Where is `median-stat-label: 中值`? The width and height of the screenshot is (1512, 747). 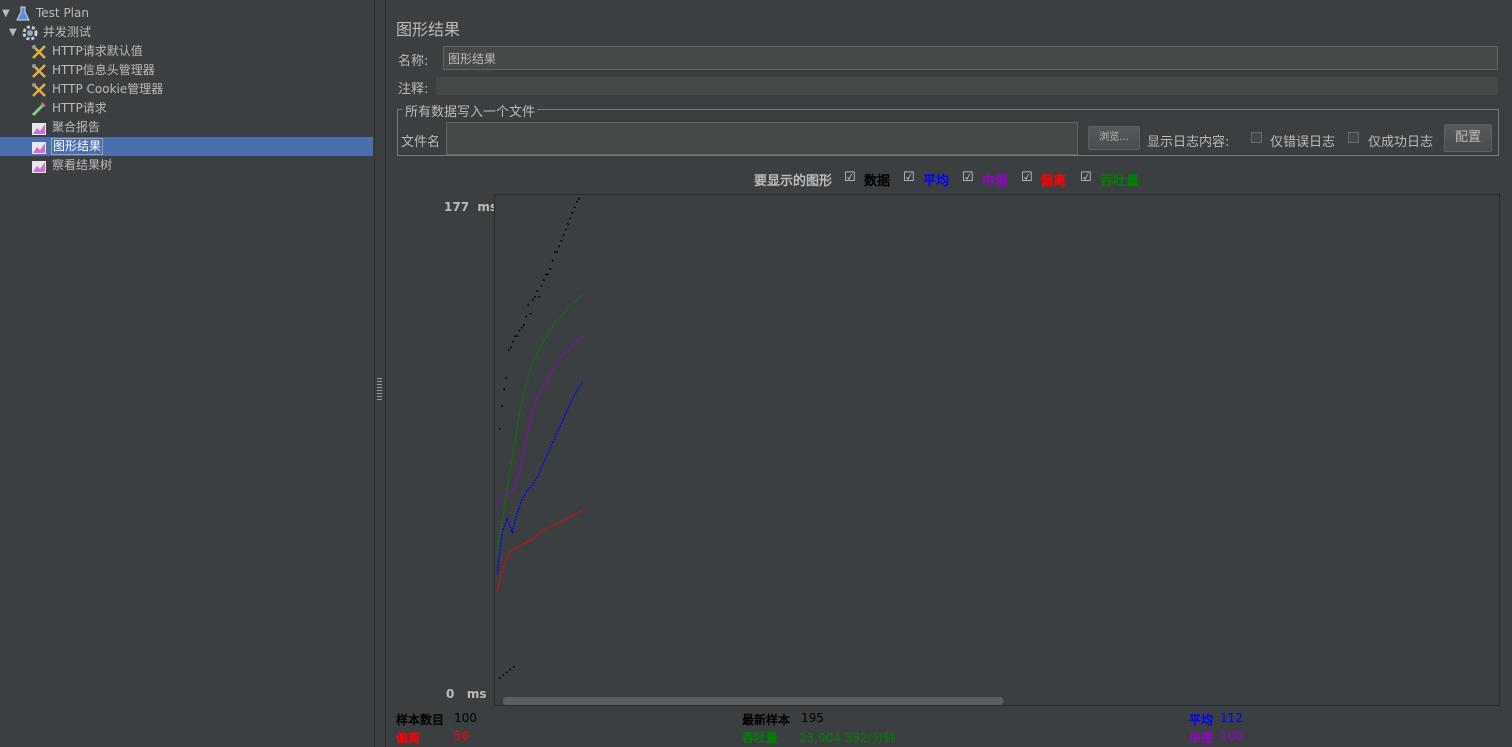 median-stat-label: 中值 is located at coordinates (1201, 738).